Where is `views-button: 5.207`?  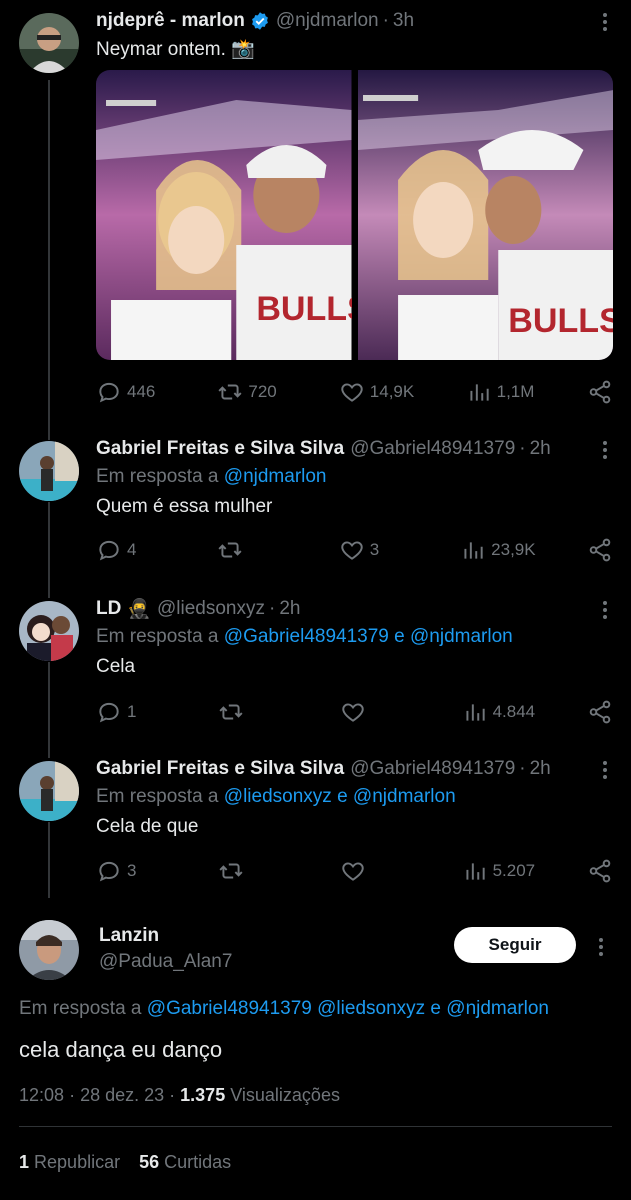 views-button: 5.207 is located at coordinates (498, 871).